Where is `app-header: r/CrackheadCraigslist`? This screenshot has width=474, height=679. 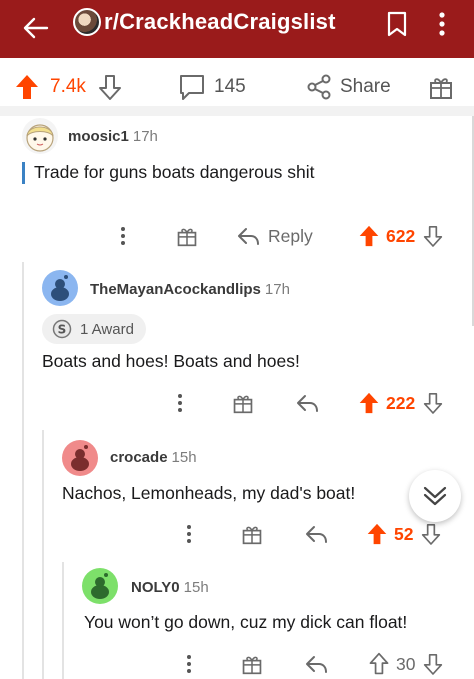 app-header: r/CrackheadCraigslist is located at coordinates (237, 29).